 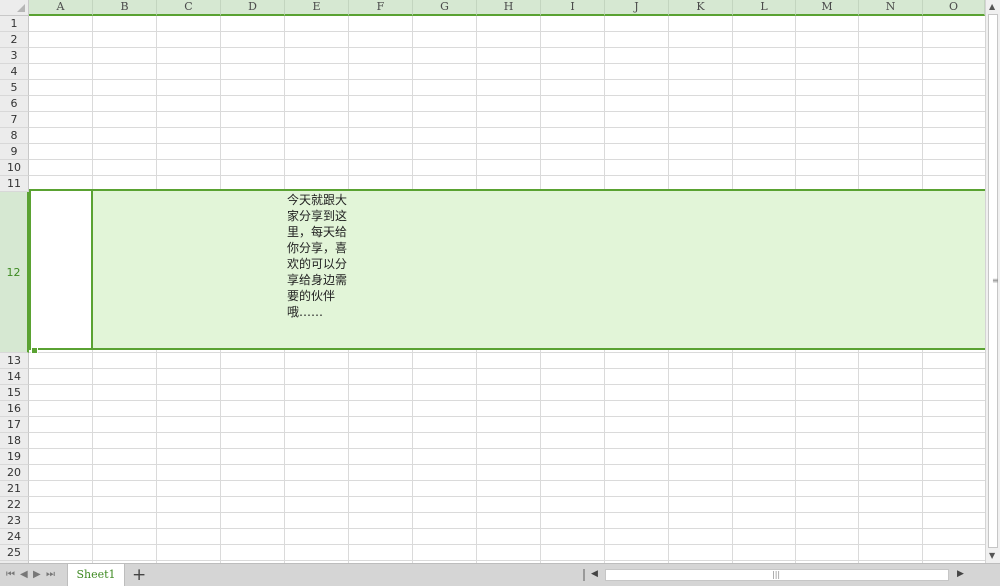 I want to click on row-header-24: 24, so click(x=14, y=537).